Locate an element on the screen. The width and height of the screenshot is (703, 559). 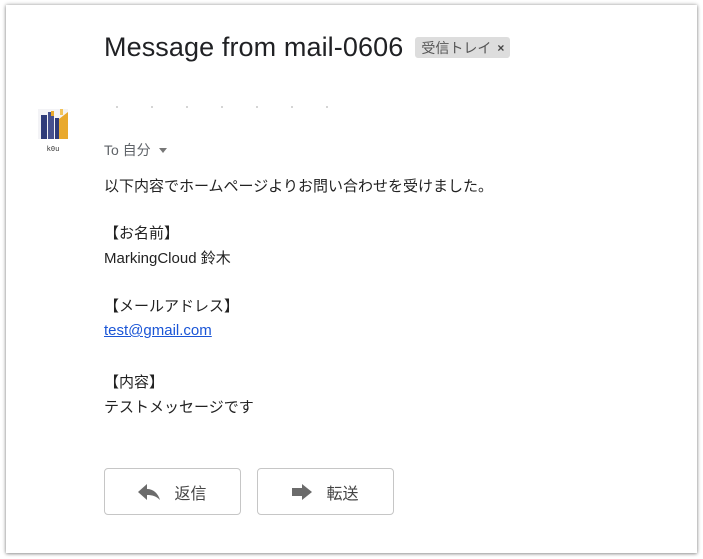
content-heading: 【内容】 is located at coordinates (134, 382).